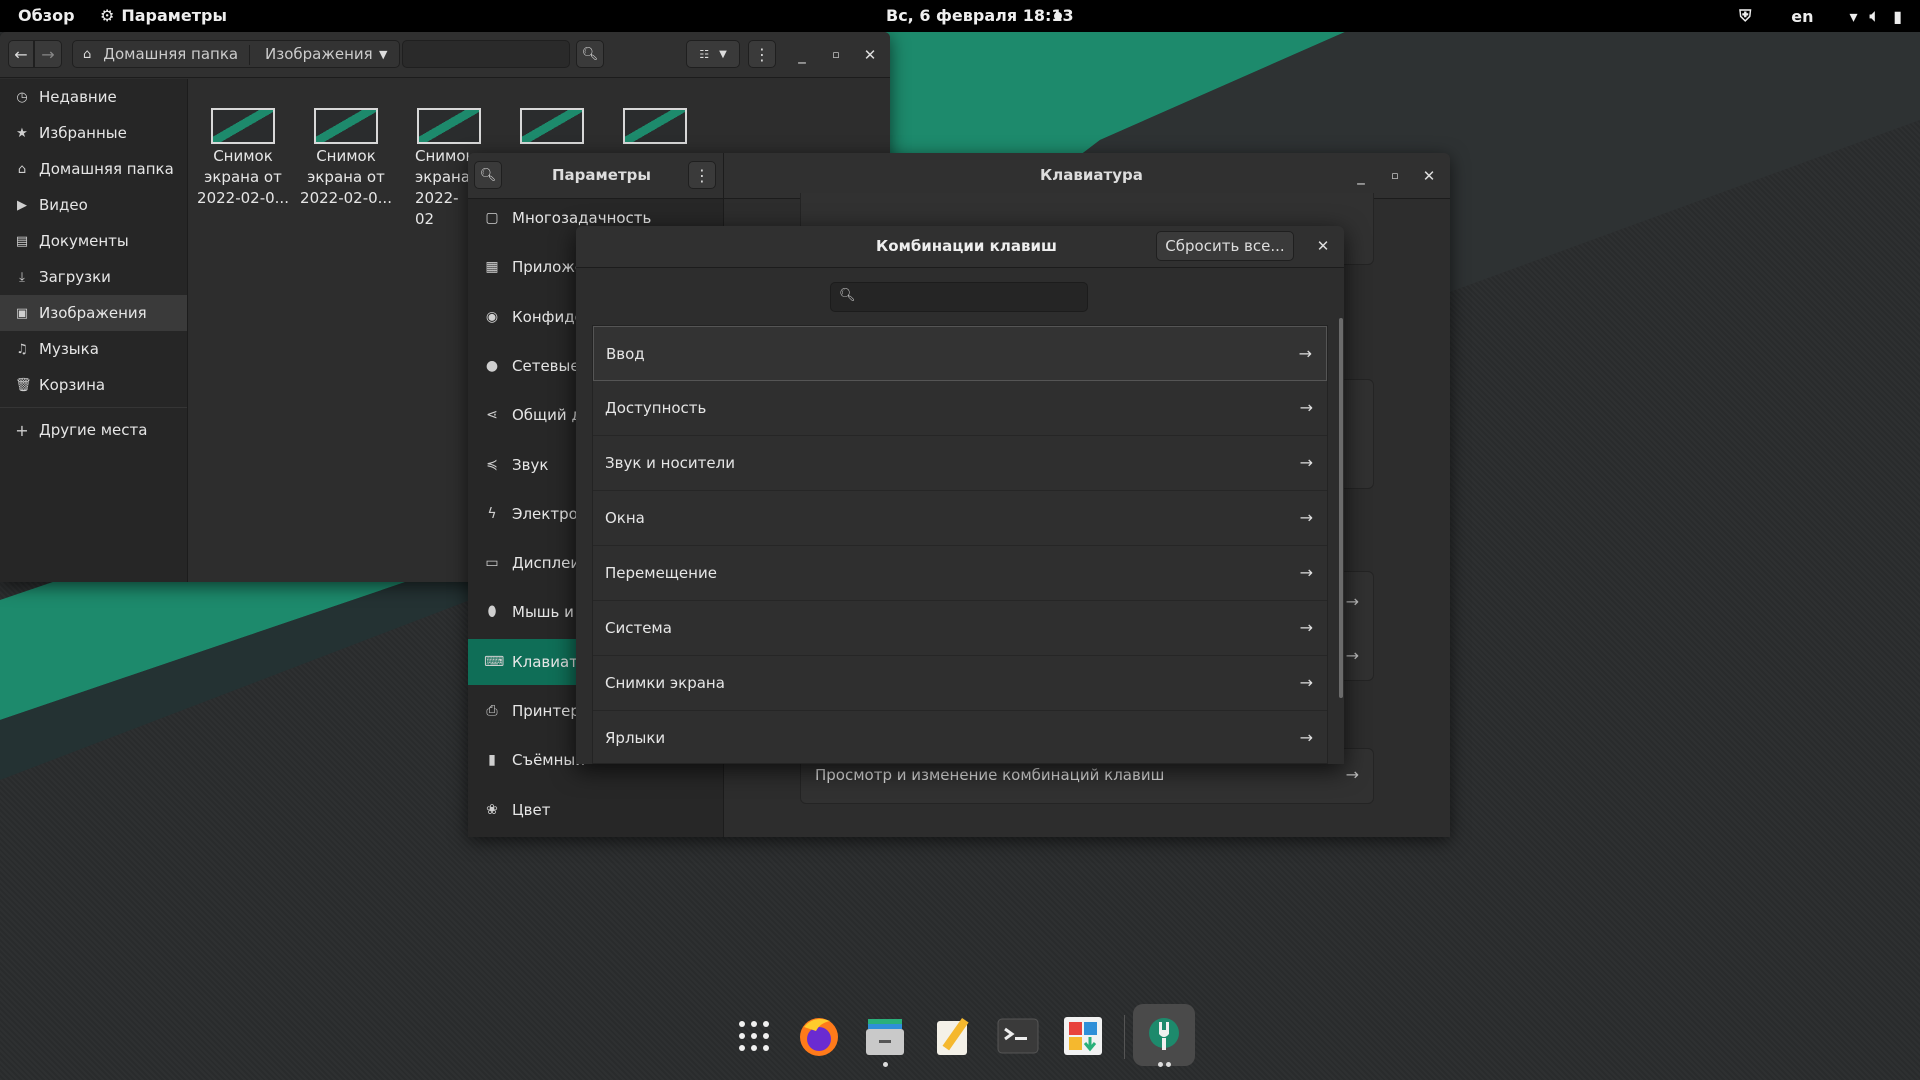 This screenshot has width=1920, height=1080. Describe the element at coordinates (960, 683) in the screenshot. I see `category-row-screenshots: Снимки экрана →` at that location.